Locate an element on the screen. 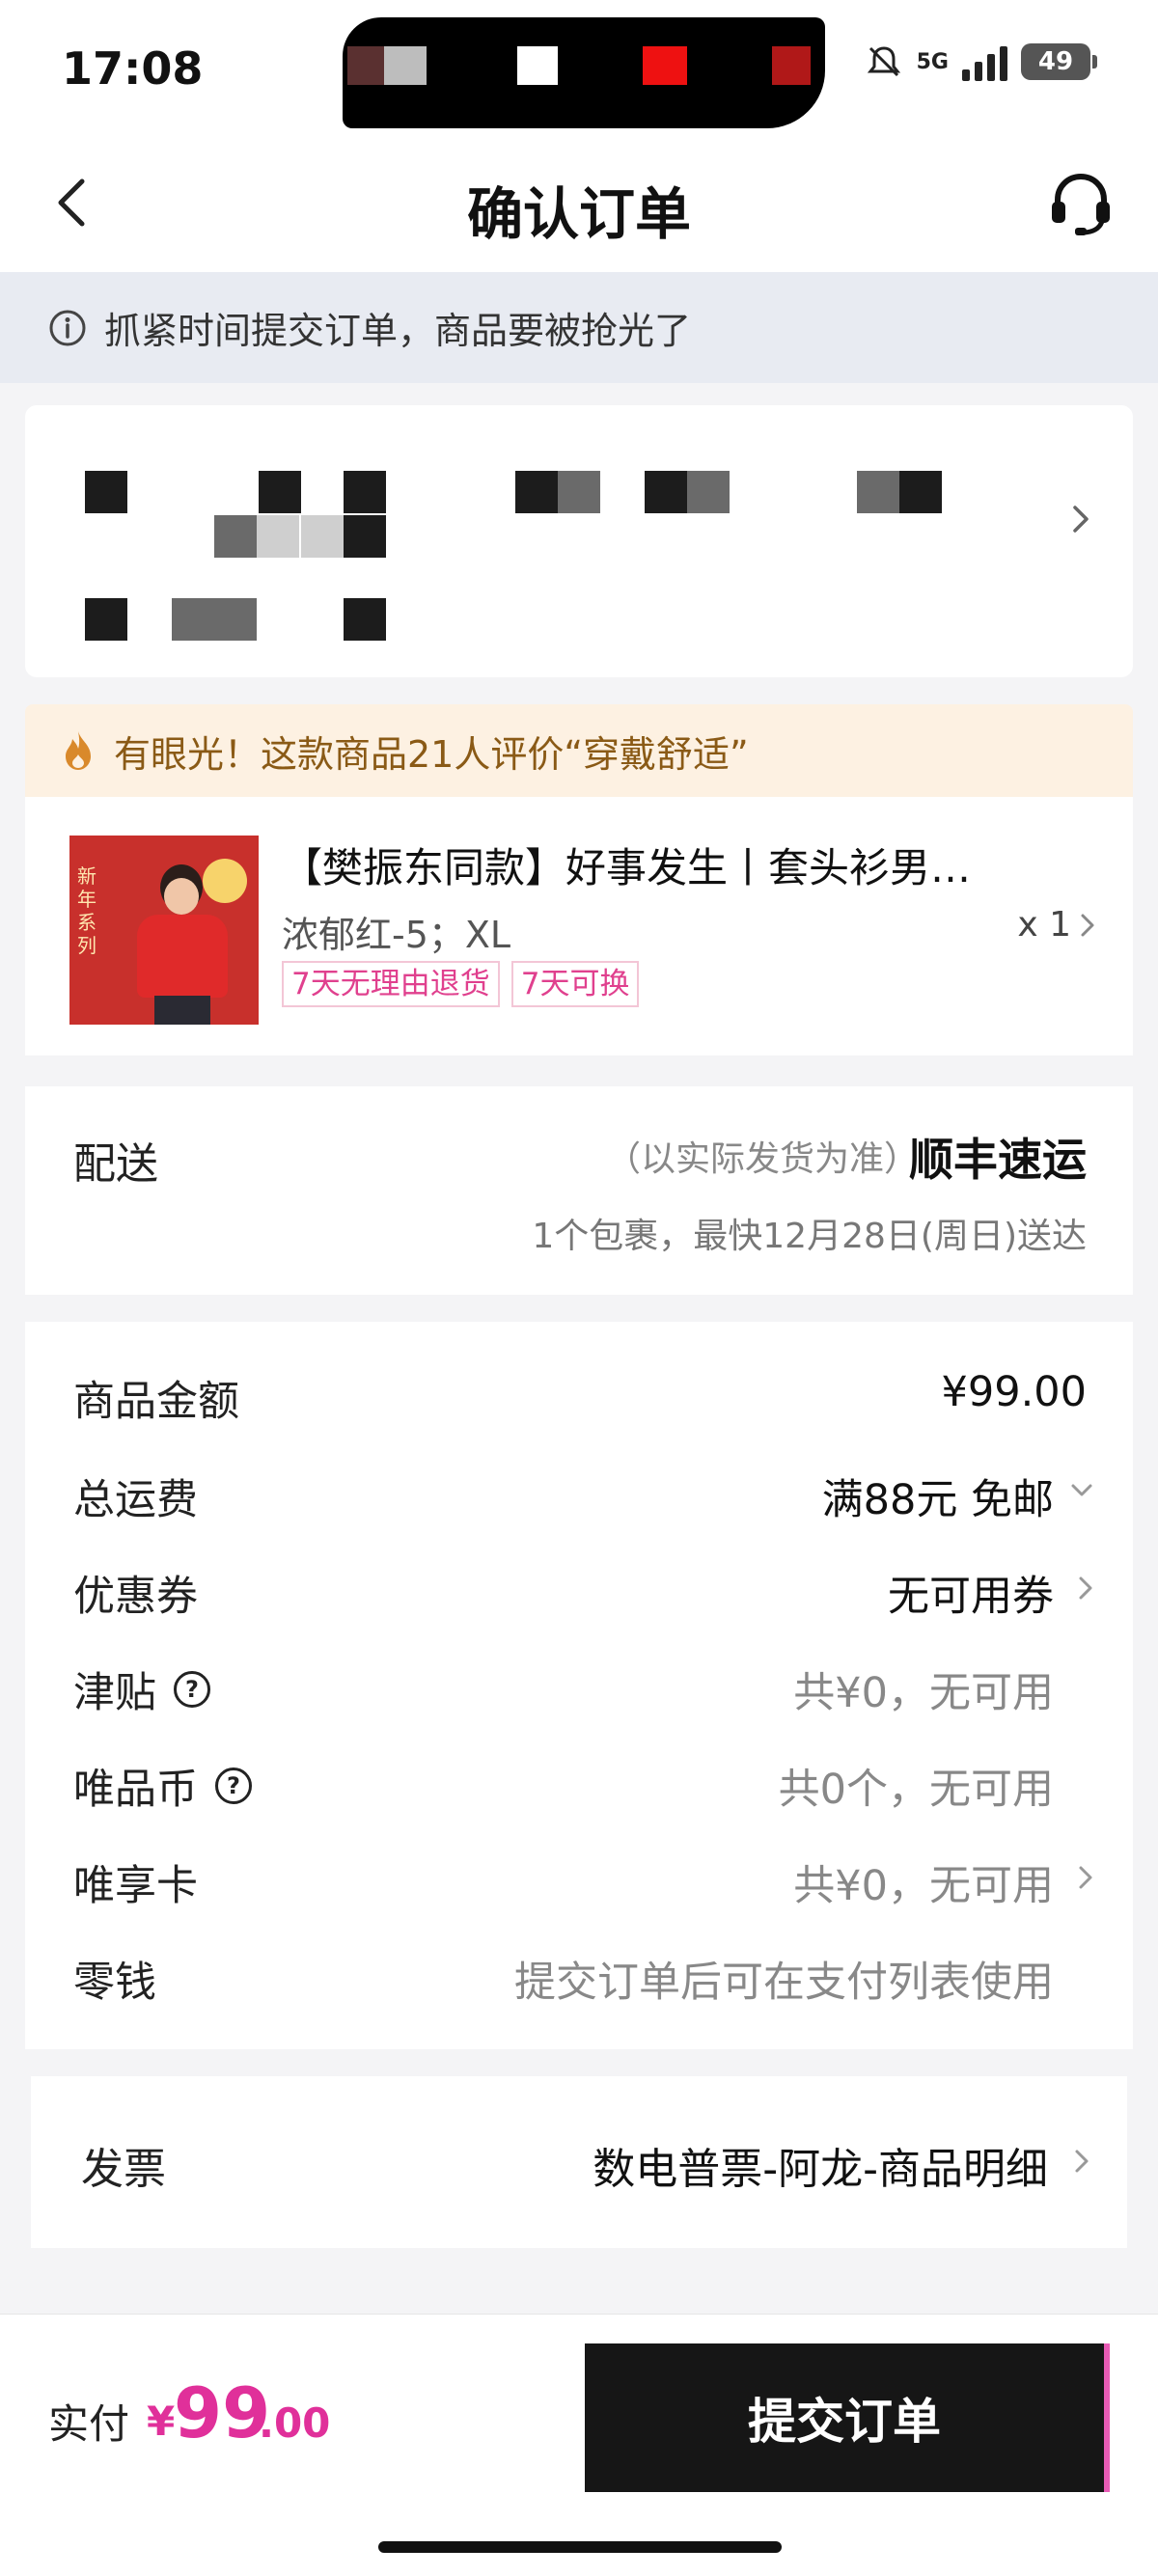  thumbnail-text: 新年系列 is located at coordinates (86, 911).